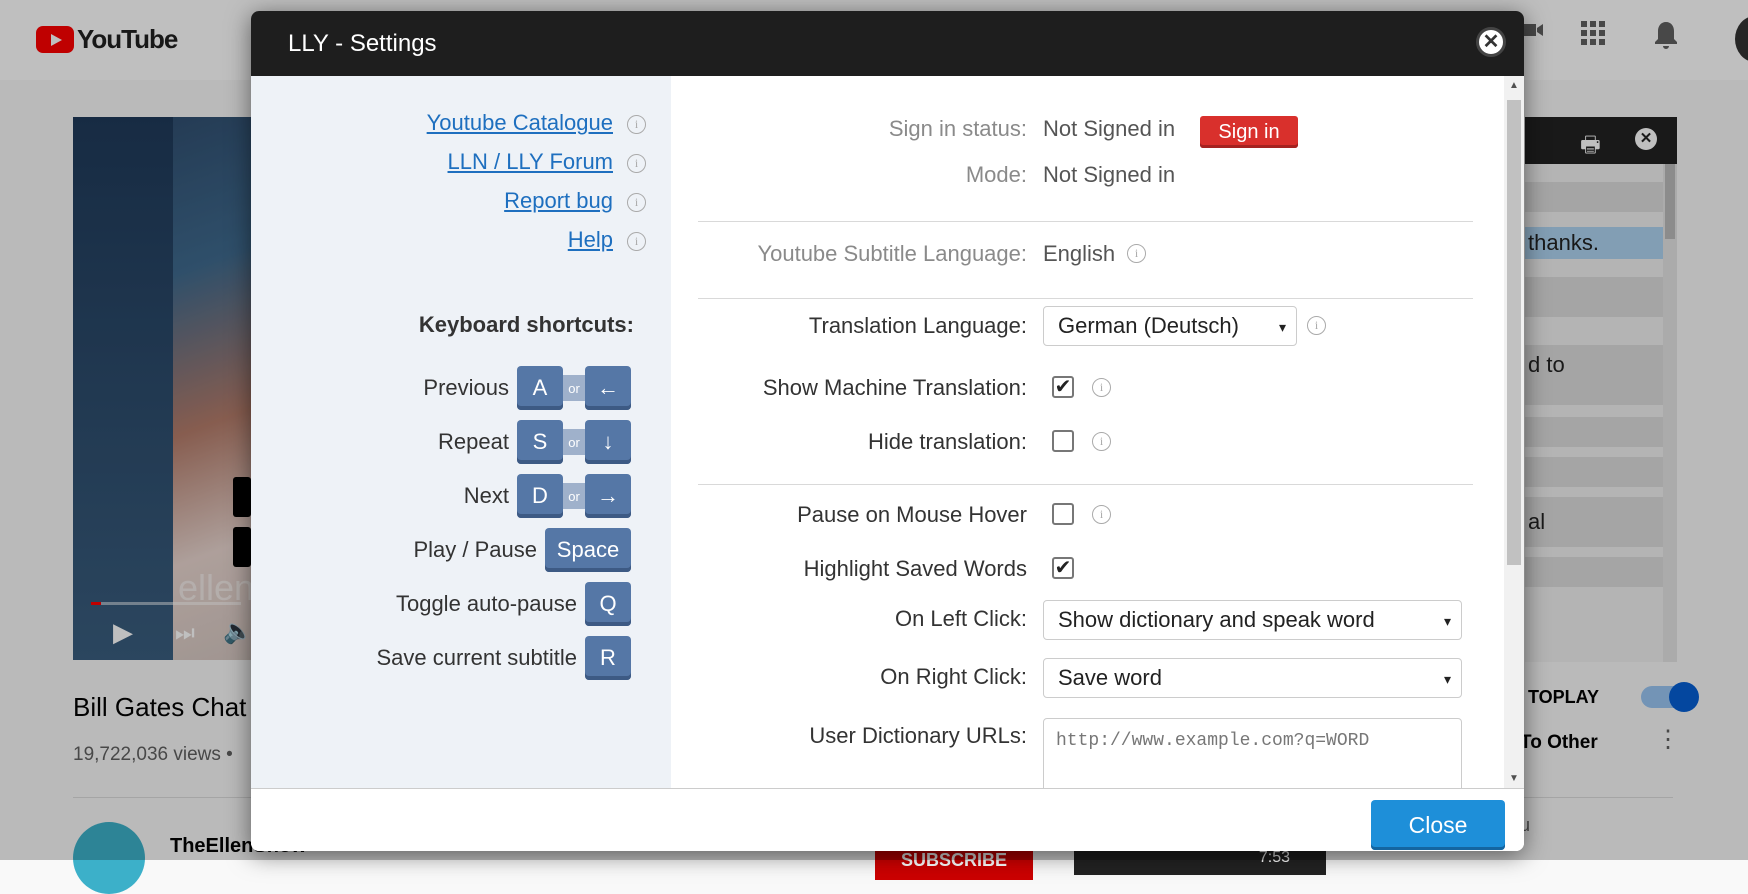  I want to click on shortcut-play-pause: Play / Pause Space, so click(522, 550).